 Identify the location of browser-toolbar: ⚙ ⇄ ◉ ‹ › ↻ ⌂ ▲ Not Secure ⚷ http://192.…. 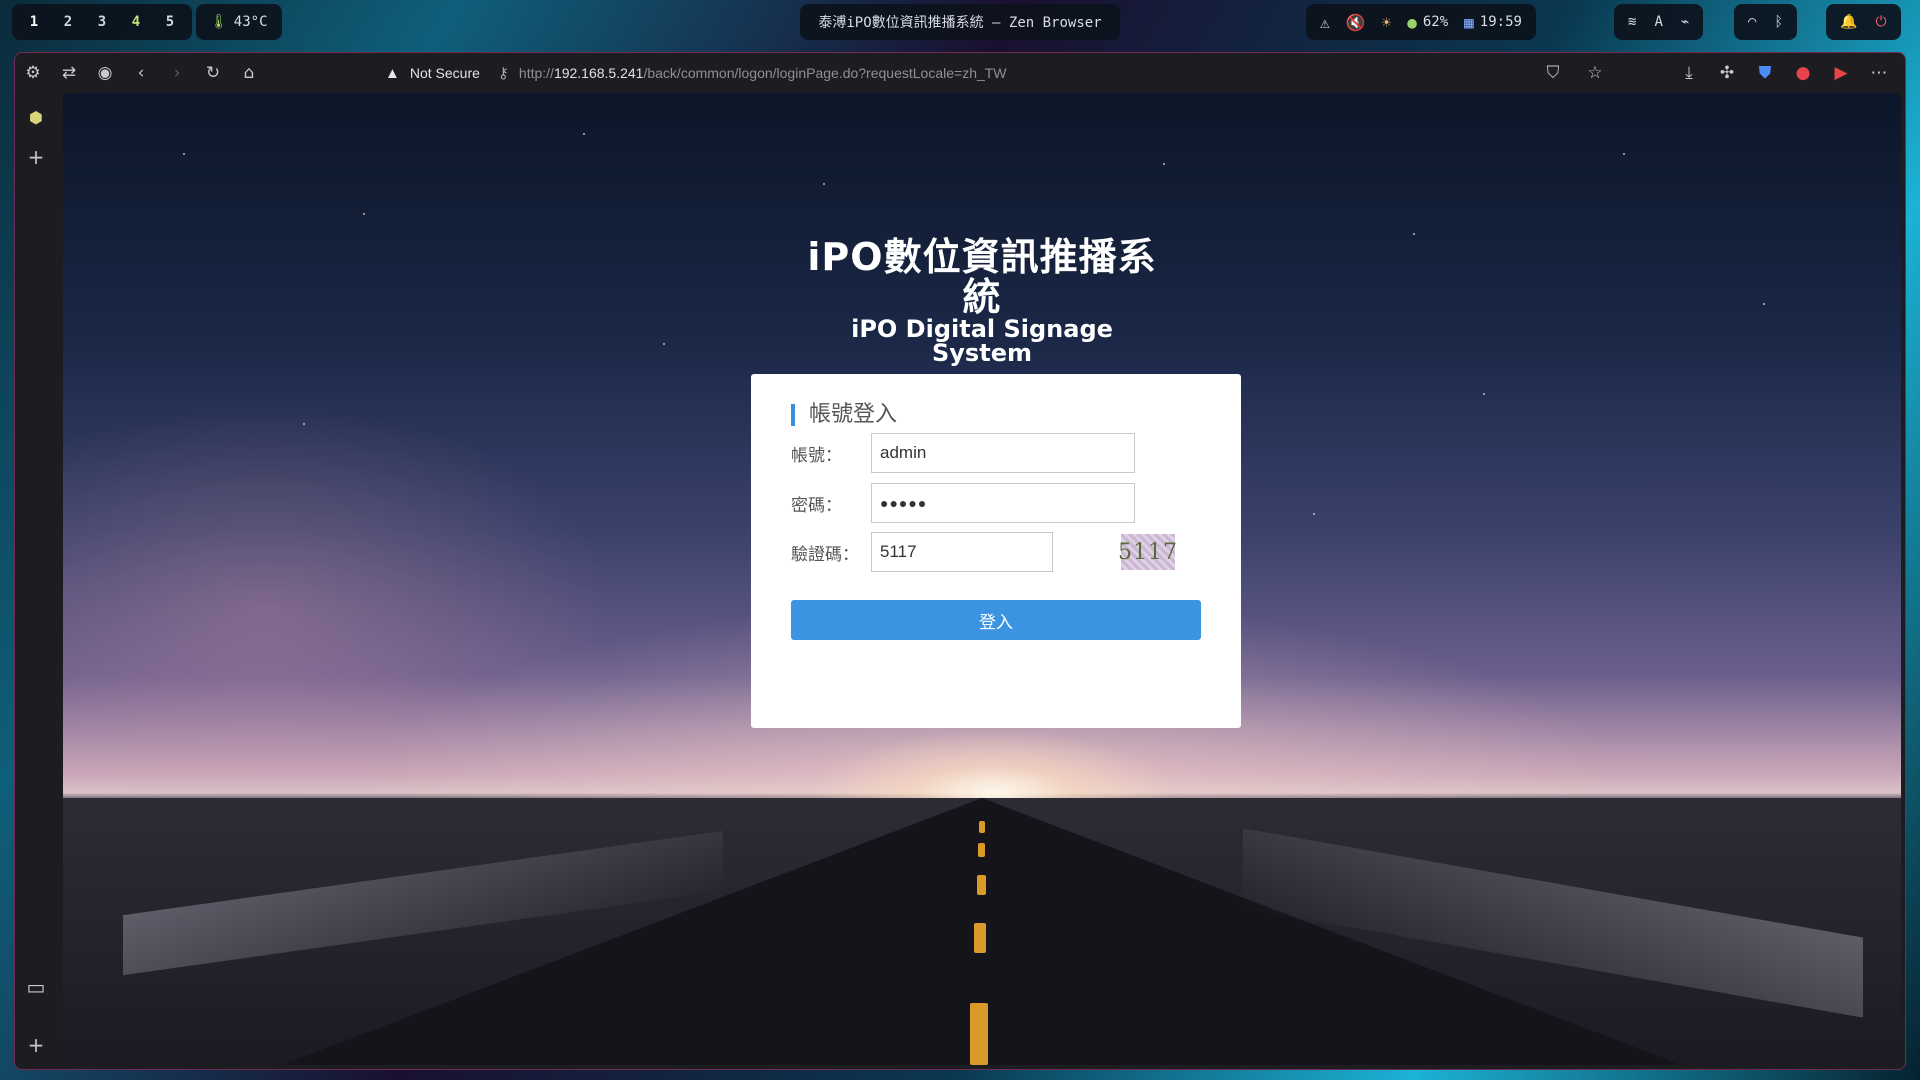
(960, 73).